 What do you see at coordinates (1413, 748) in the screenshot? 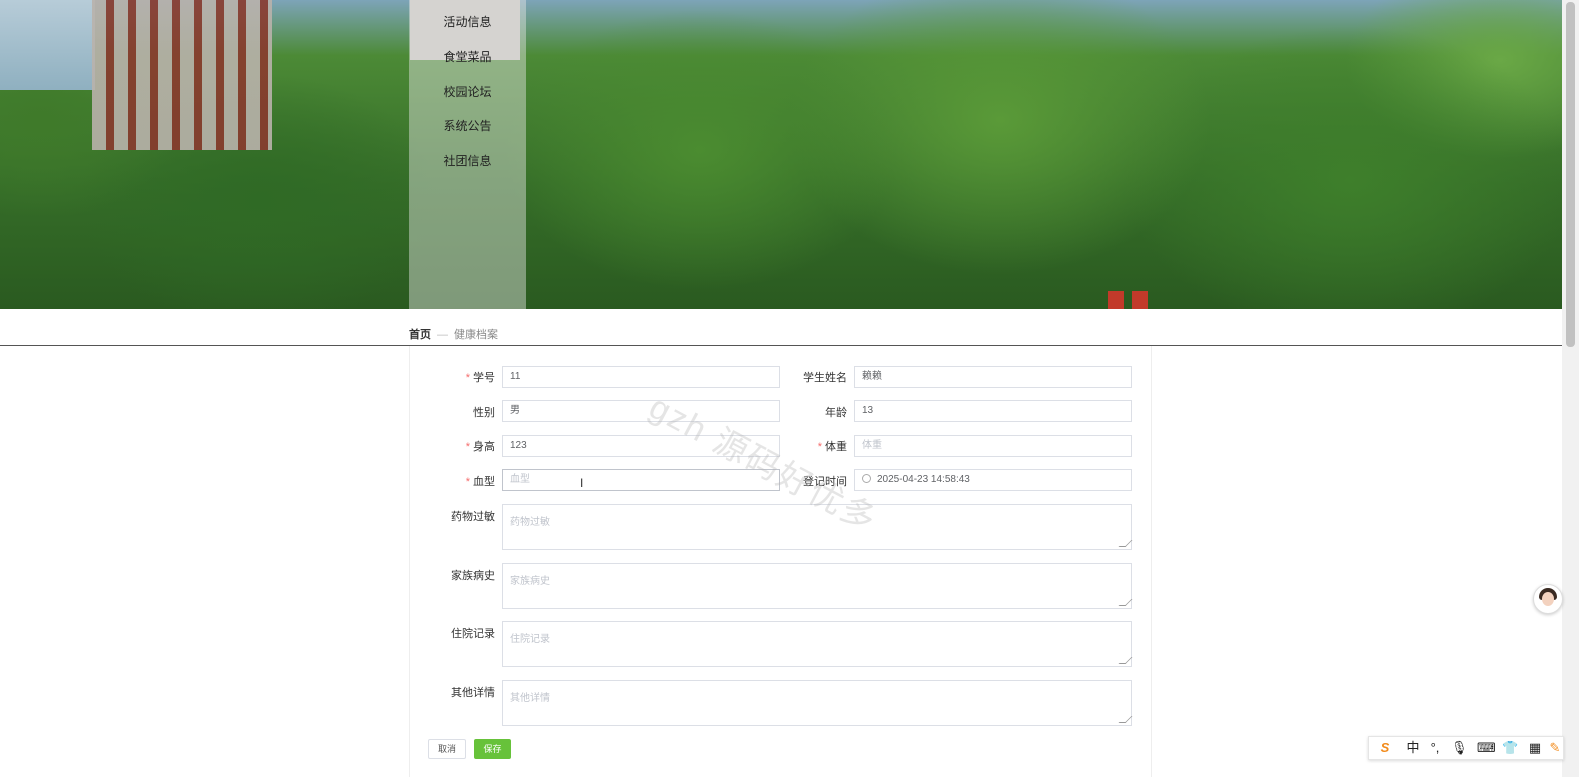
I see `ime-mode-toggle: 中` at bounding box center [1413, 748].